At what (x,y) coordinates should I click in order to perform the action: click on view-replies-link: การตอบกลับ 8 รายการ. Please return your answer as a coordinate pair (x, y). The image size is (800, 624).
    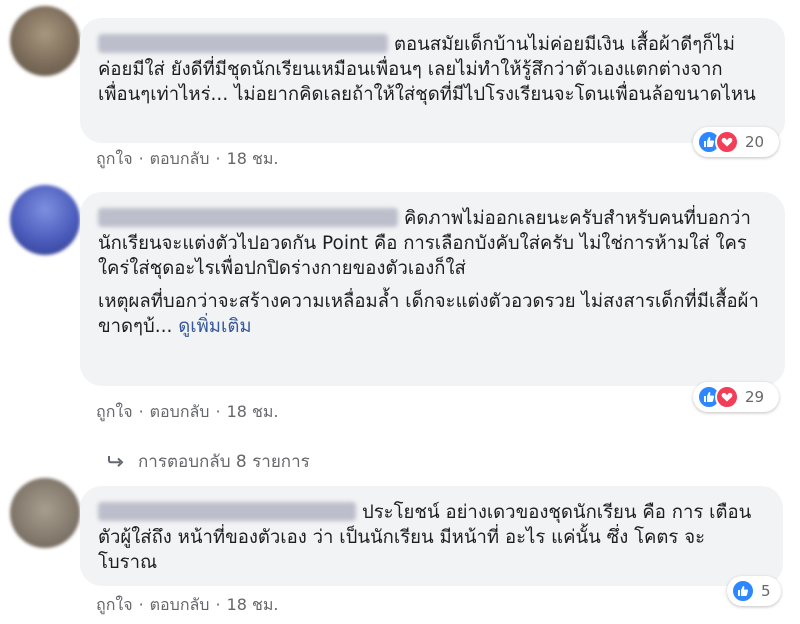
    Looking at the image, I should click on (209, 461).